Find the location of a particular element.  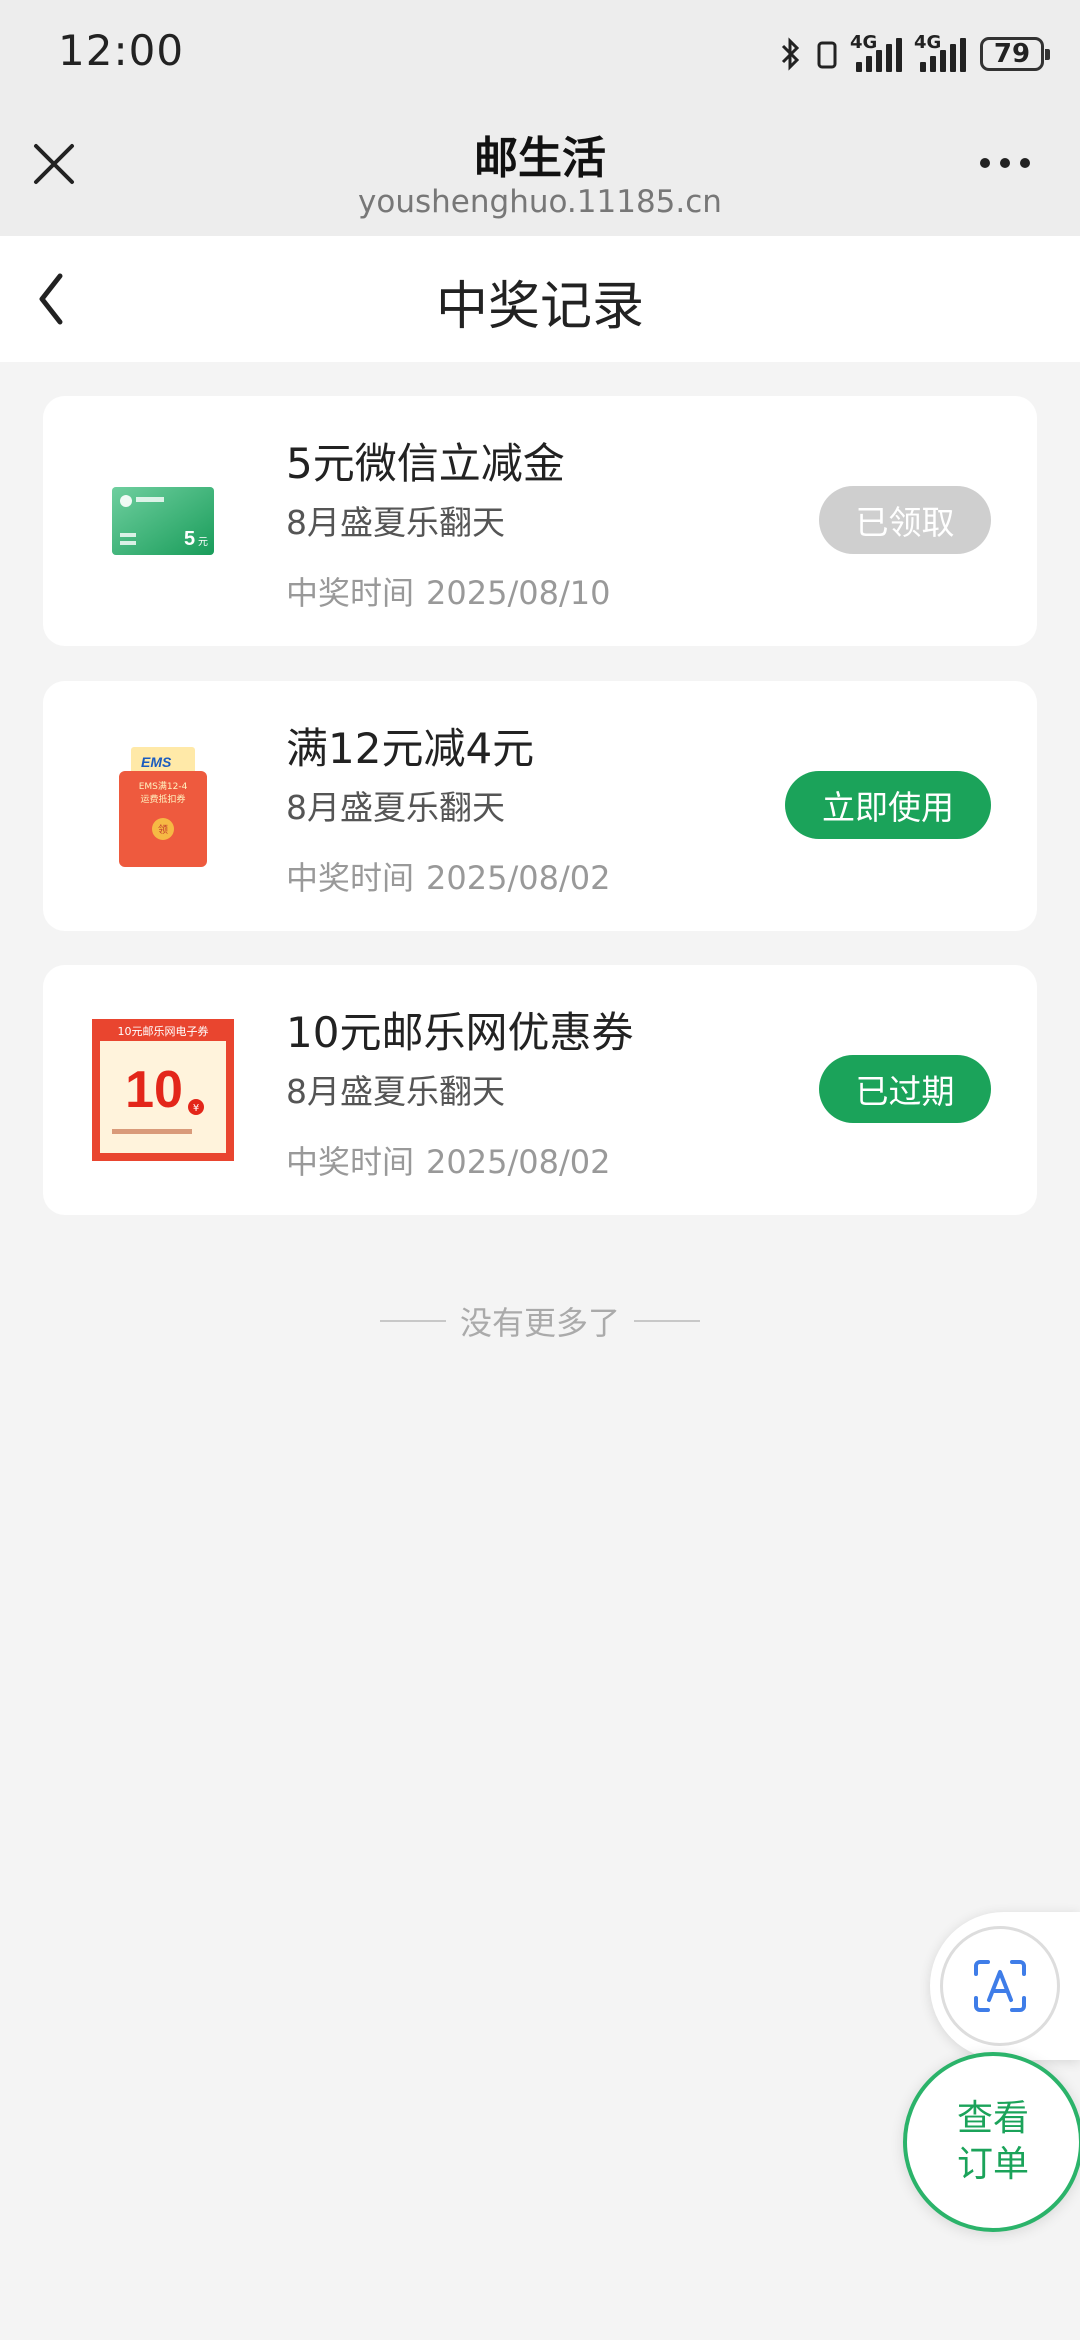

wechat-voucher-thumbnail: 5 元 is located at coordinates (163, 521).